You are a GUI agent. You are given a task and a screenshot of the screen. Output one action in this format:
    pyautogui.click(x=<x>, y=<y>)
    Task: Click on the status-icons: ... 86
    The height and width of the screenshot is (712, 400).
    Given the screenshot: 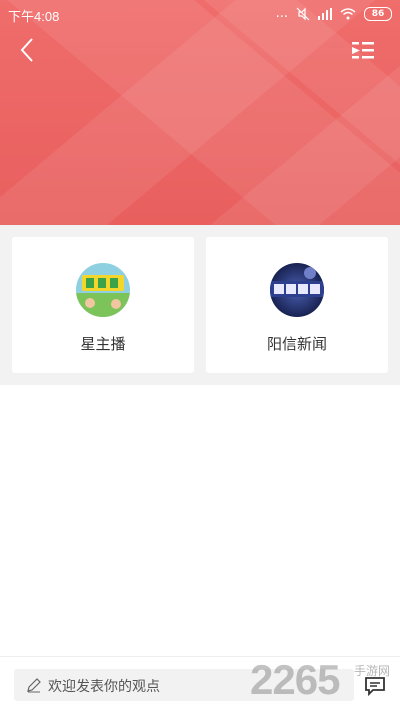 What is the action you would take?
    pyautogui.click(x=334, y=13)
    